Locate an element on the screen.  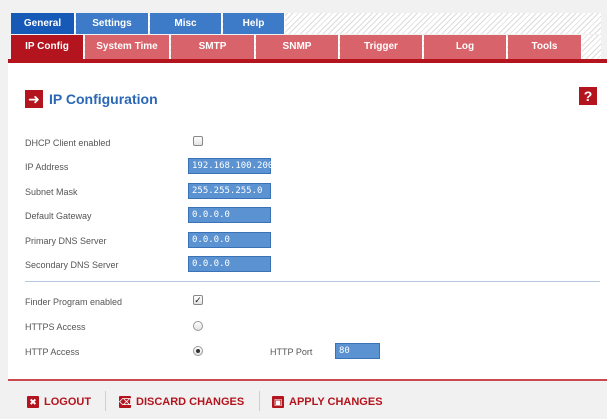
default-gateway-field: 0.0.0.0 is located at coordinates (229, 215).